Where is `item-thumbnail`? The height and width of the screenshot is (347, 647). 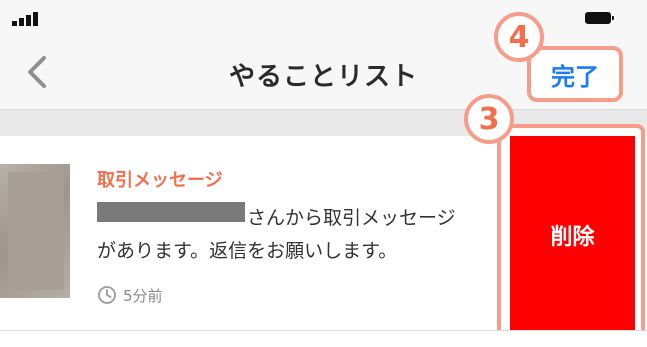 item-thumbnail is located at coordinates (35, 231).